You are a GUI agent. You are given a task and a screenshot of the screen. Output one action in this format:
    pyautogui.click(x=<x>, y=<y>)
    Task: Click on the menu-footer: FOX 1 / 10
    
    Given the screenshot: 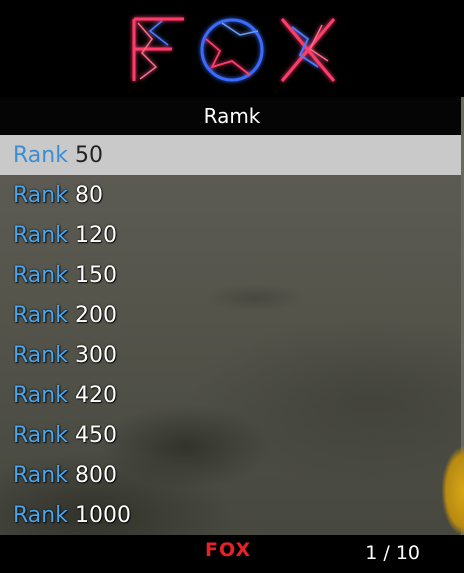 What is the action you would take?
    pyautogui.click(x=232, y=554)
    